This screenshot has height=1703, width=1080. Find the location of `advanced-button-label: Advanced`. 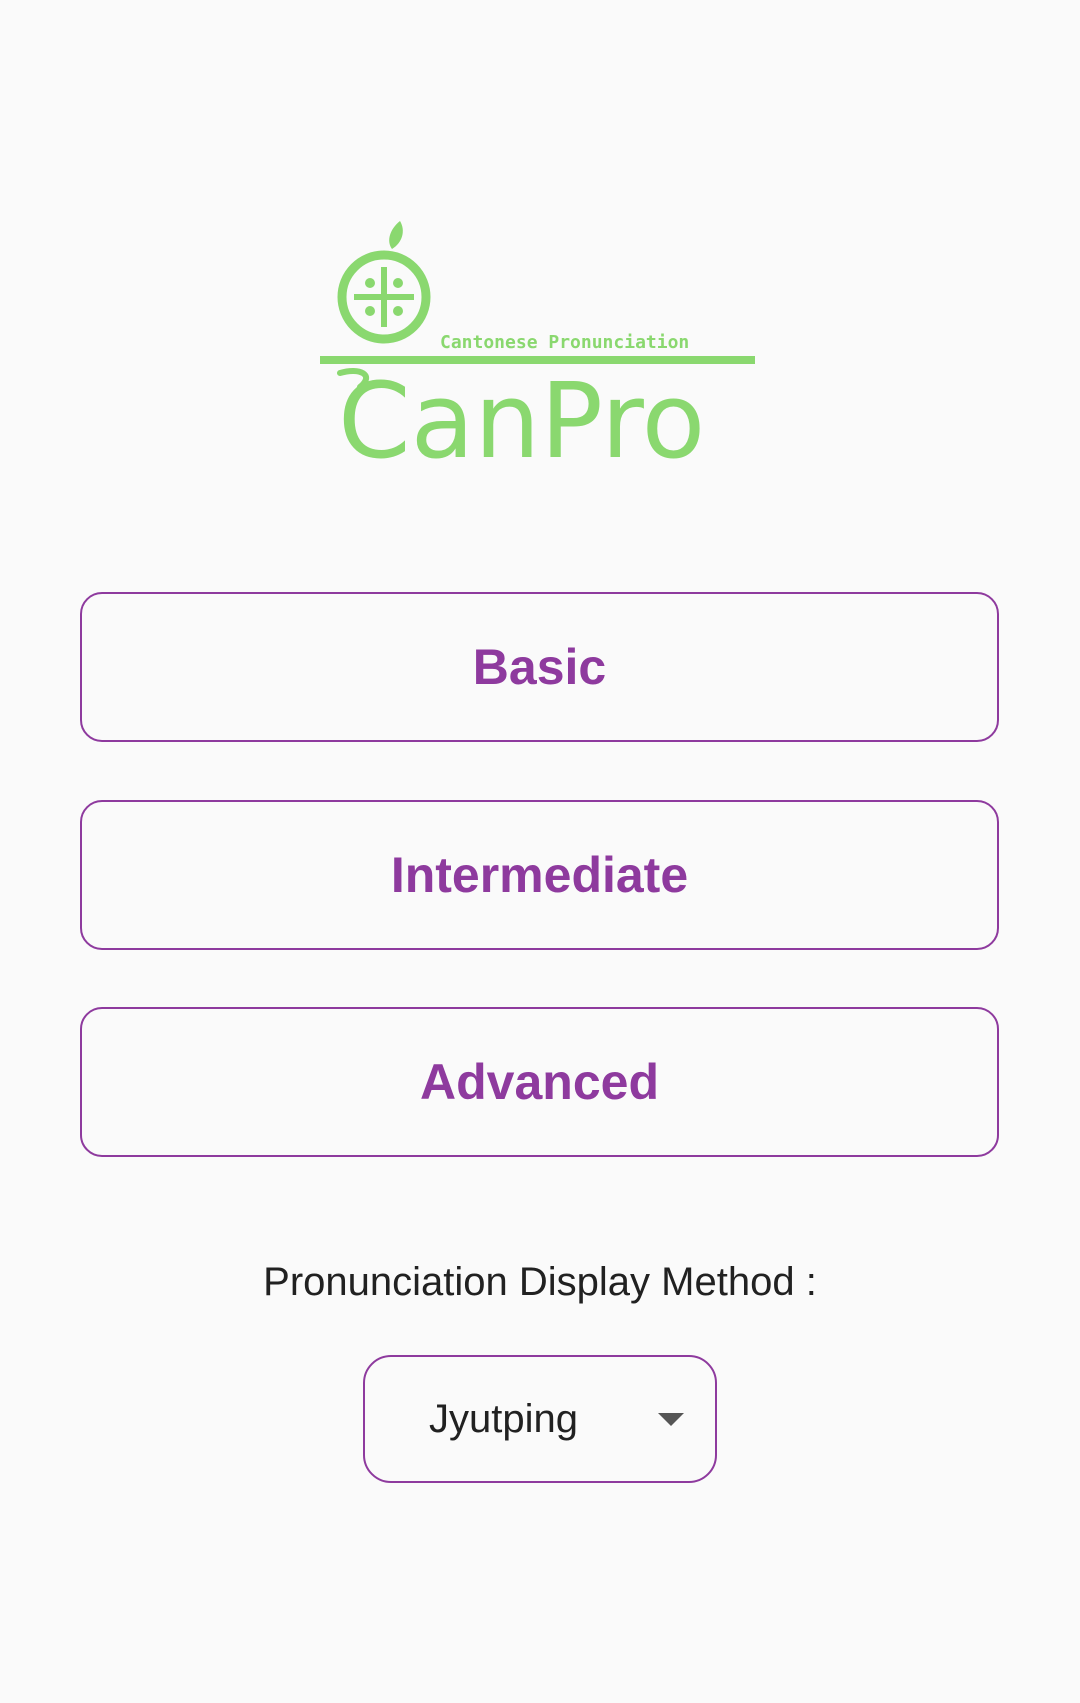

advanced-button-label: Advanced is located at coordinates (539, 1082).